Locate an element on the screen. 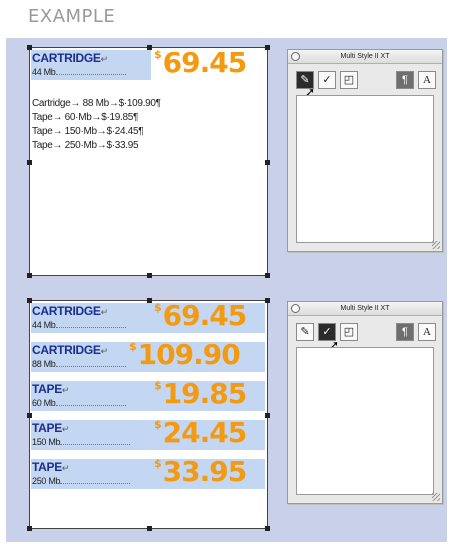 Image resolution: width=453 pixels, height=544 pixels. product-size-text: 60 Mb is located at coordinates (44, 403).